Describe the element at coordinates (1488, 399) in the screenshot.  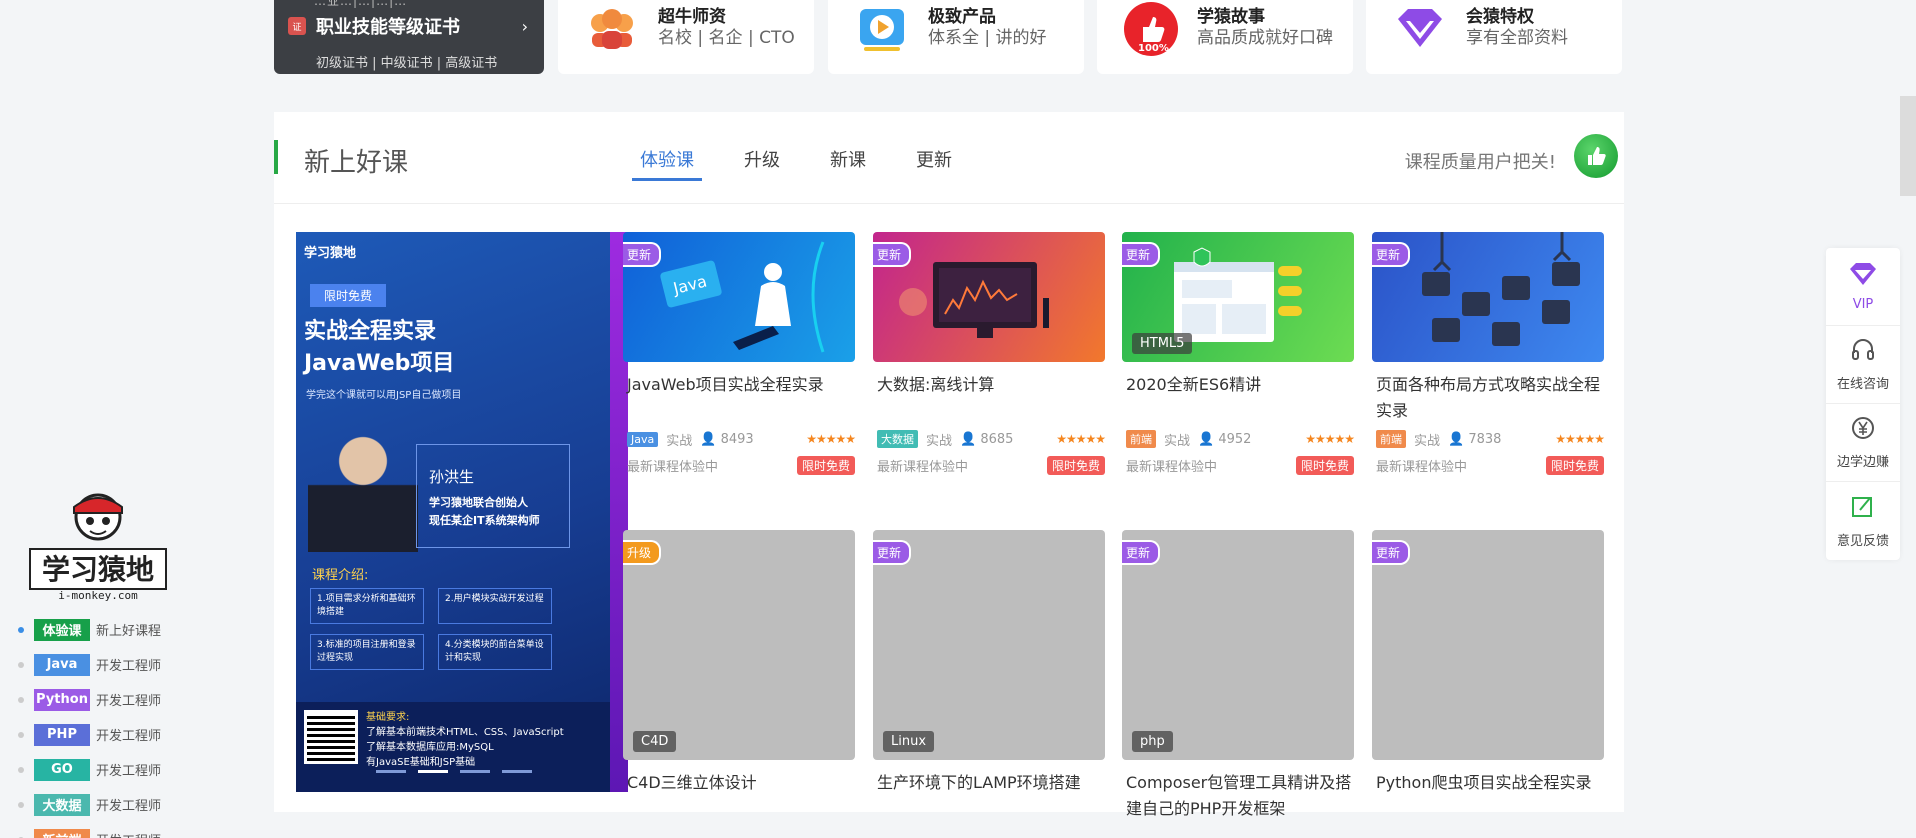
I see `course-title: 页面各种布局方式攻略实战全程实录` at that location.